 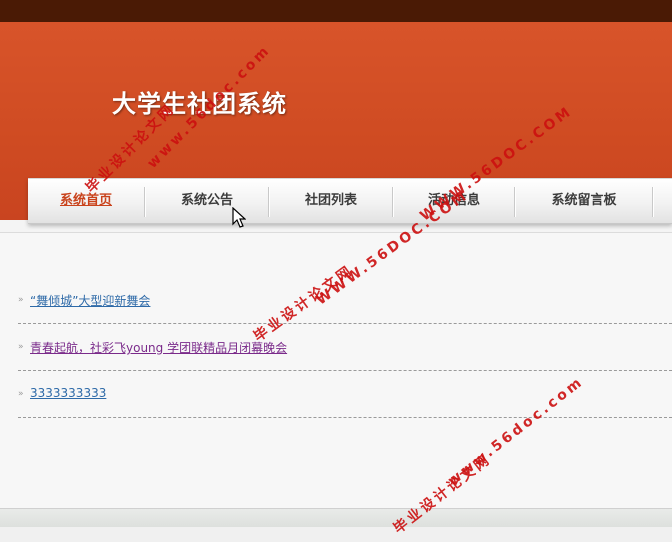 I want to click on footer-strip, so click(x=336, y=534).